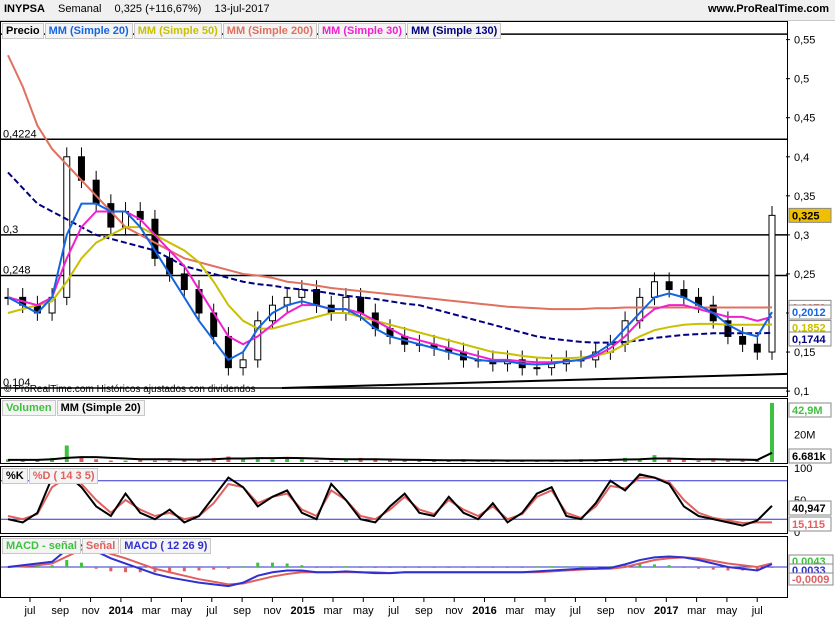  Describe the element at coordinates (809, 509) in the screenshot. I see `stochastic-badge-label: 40,947` at that location.